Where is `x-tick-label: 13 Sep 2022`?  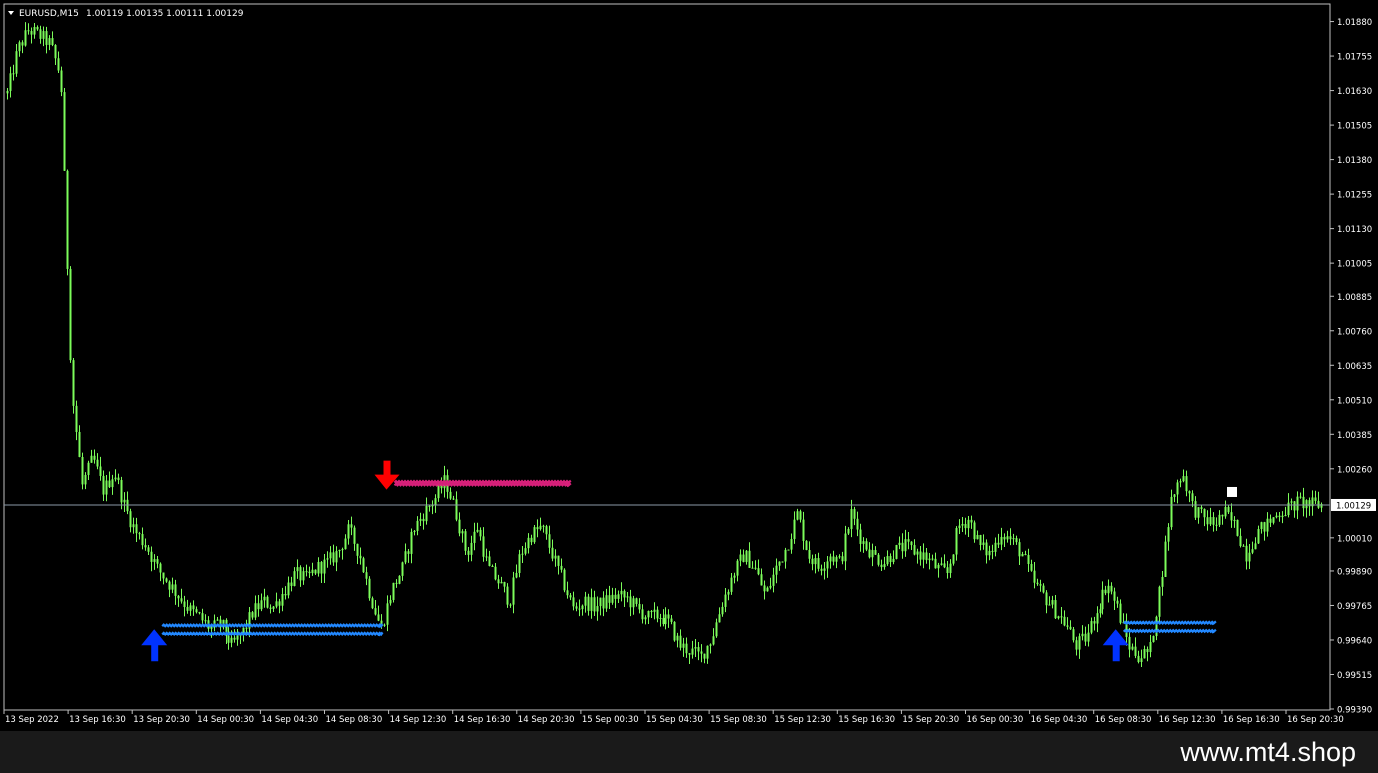 x-tick-label: 13 Sep 2022 is located at coordinates (32, 720).